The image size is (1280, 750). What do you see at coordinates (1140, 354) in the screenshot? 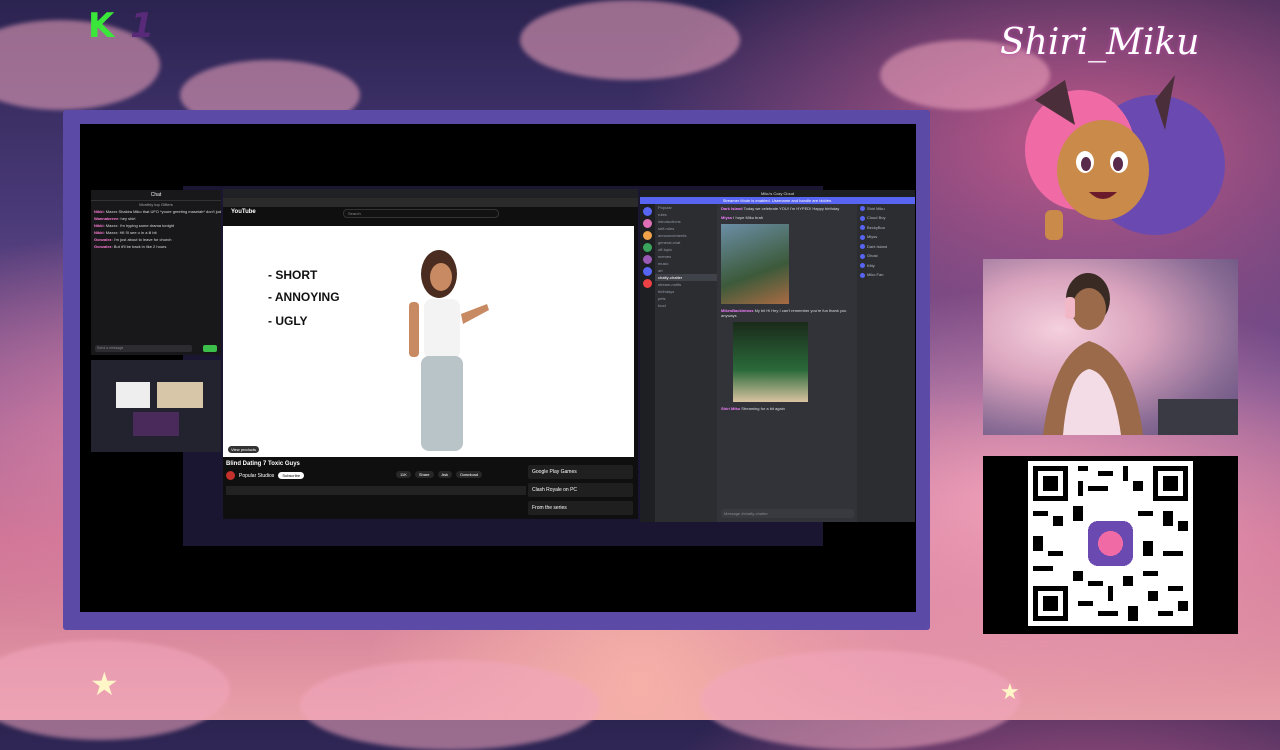
I see `webcam-person` at bounding box center [1140, 354].